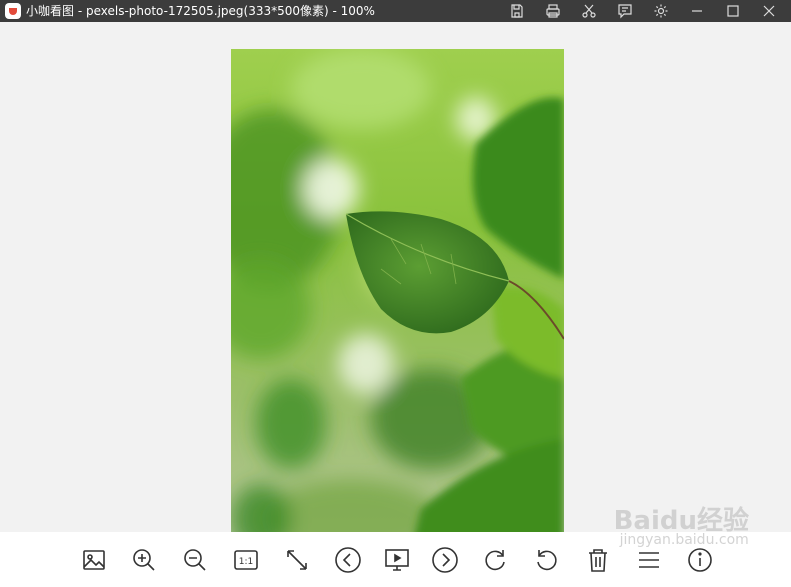 This screenshot has height=587, width=791. I want to click on cut-icon, so click(589, 11).